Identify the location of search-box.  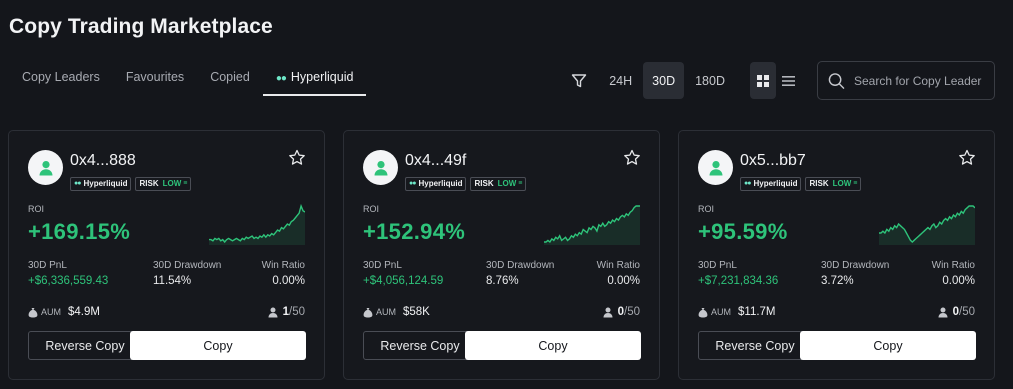
(906, 80).